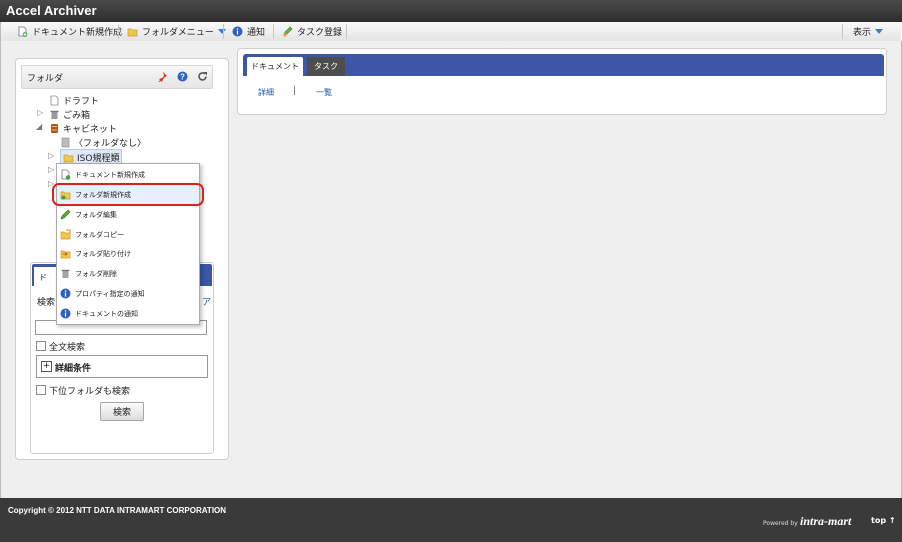 The height and width of the screenshot is (542, 902). What do you see at coordinates (90, 392) in the screenshot?
I see `subfolder-label: 下位フォルダも検索` at bounding box center [90, 392].